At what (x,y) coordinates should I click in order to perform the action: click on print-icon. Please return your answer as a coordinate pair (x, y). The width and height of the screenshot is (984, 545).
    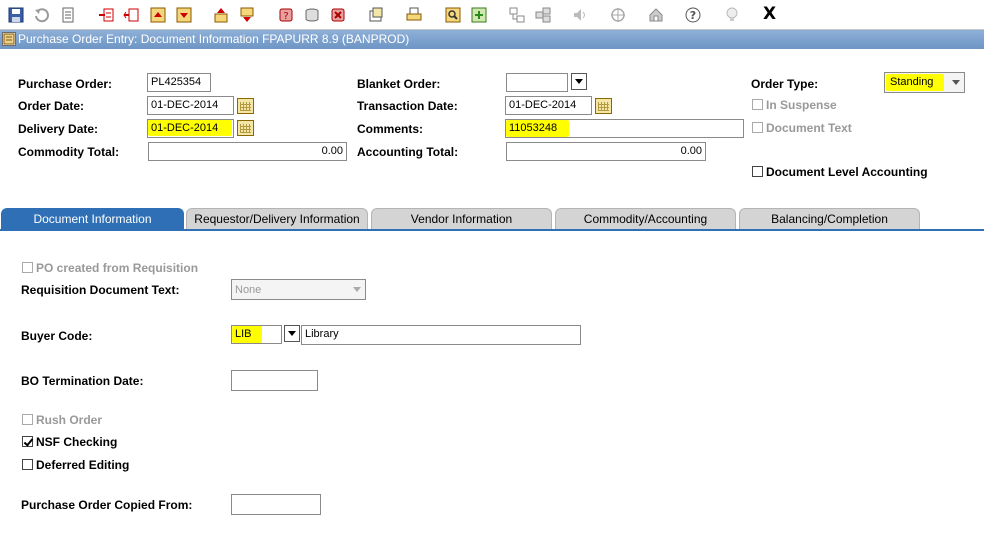
    Looking at the image, I should click on (68, 15).